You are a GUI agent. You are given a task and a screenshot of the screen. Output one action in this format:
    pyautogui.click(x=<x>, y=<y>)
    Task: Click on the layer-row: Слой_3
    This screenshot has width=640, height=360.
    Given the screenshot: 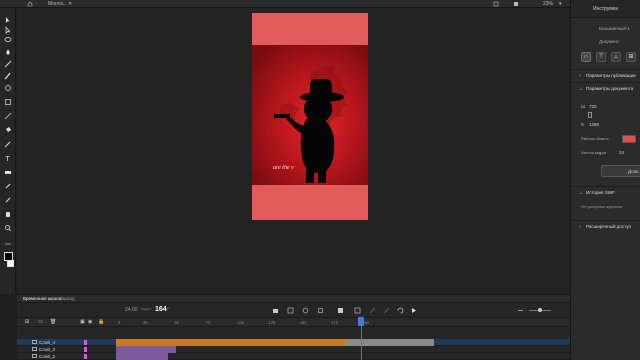 What is the action you would take?
    pyautogui.click(x=293, y=349)
    